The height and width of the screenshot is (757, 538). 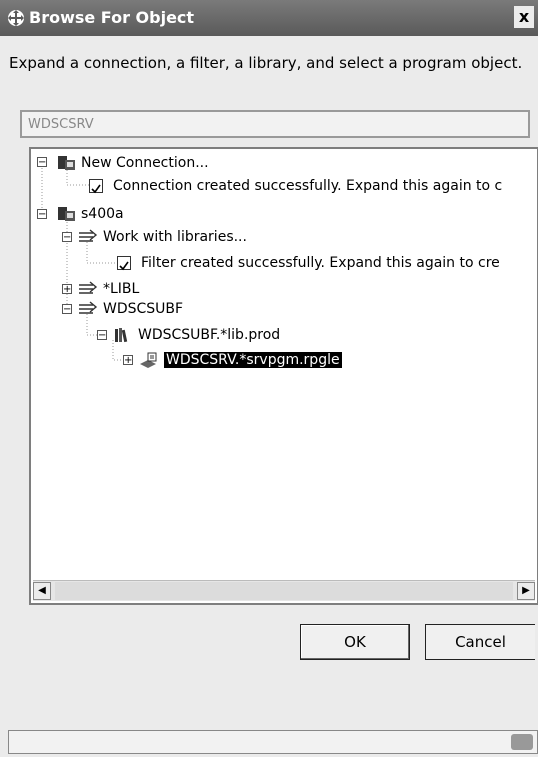 I want to click on close-button: x, so click(x=524, y=17).